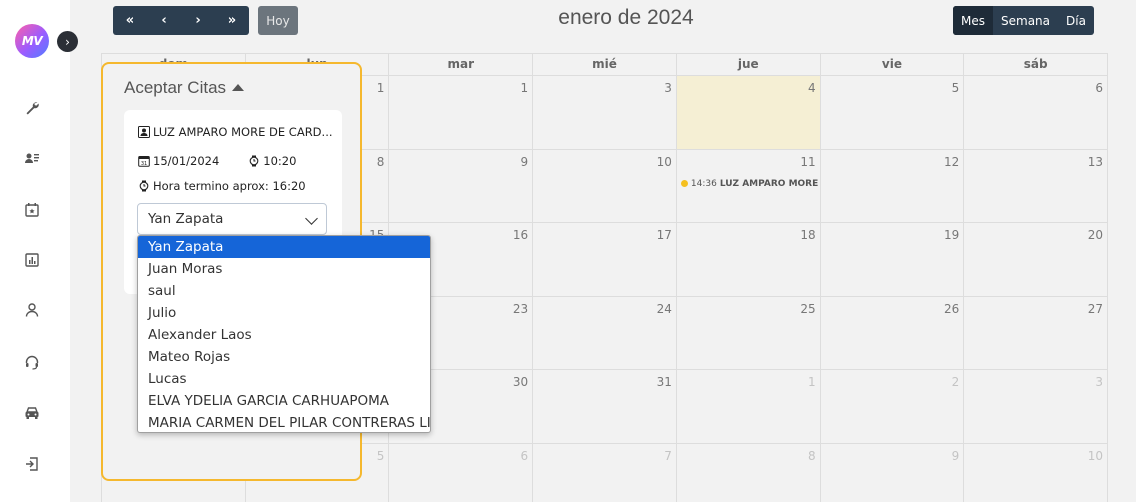 The height and width of the screenshot is (502, 1136). I want to click on driver-option: Julio, so click(284, 313).